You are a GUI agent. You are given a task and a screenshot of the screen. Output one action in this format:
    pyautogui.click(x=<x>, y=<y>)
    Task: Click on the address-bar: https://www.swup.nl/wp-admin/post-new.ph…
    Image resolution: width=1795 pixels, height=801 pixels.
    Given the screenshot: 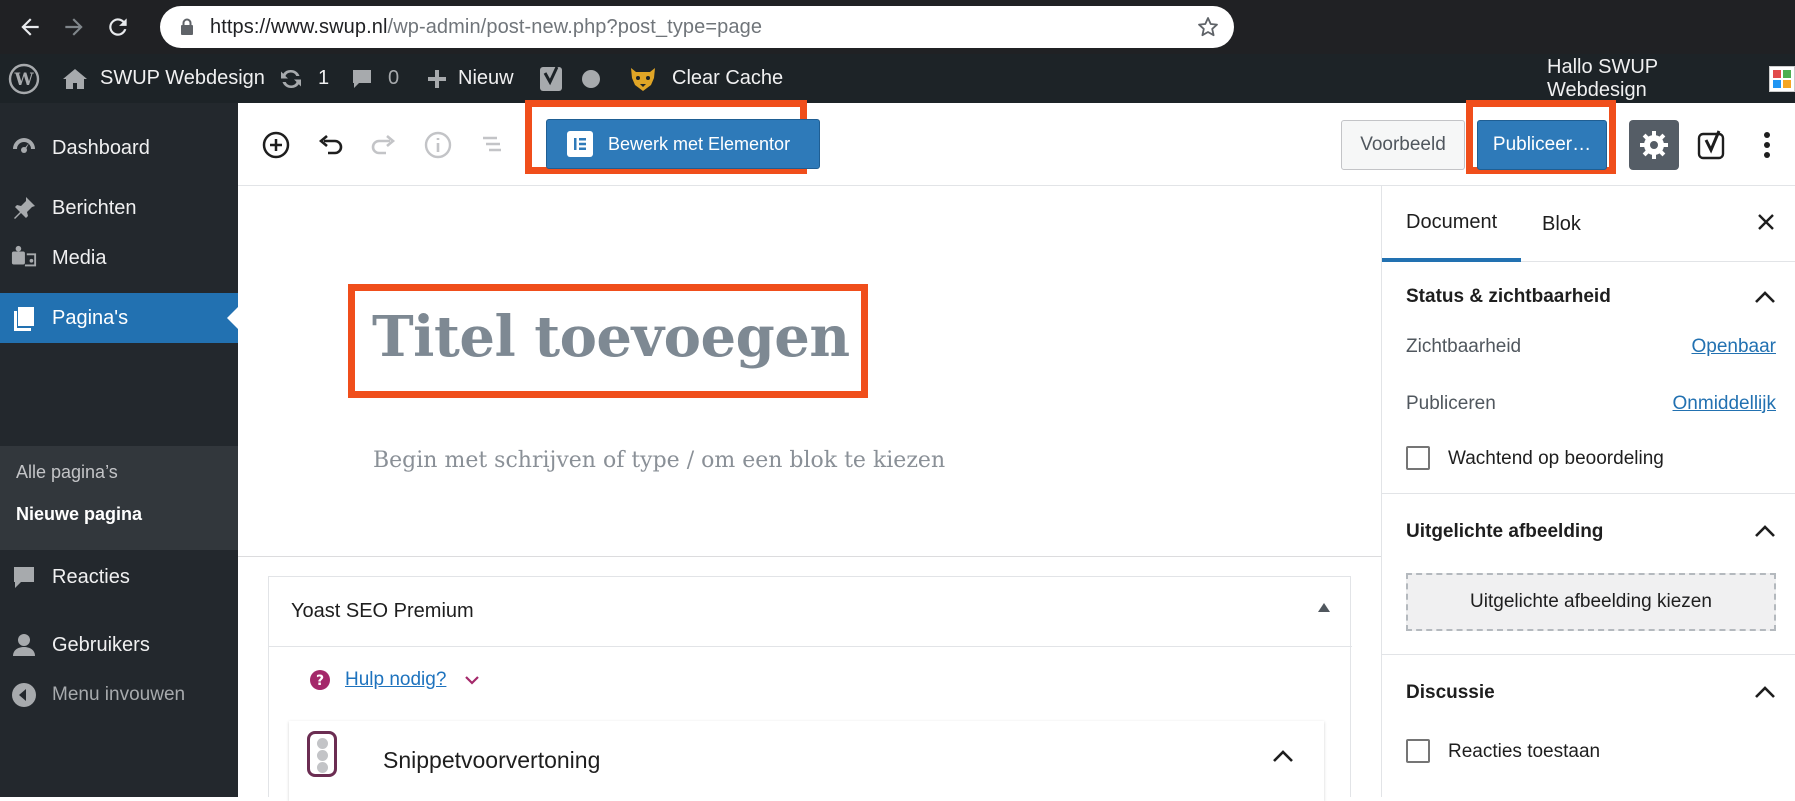 What is the action you would take?
    pyautogui.click(x=697, y=27)
    